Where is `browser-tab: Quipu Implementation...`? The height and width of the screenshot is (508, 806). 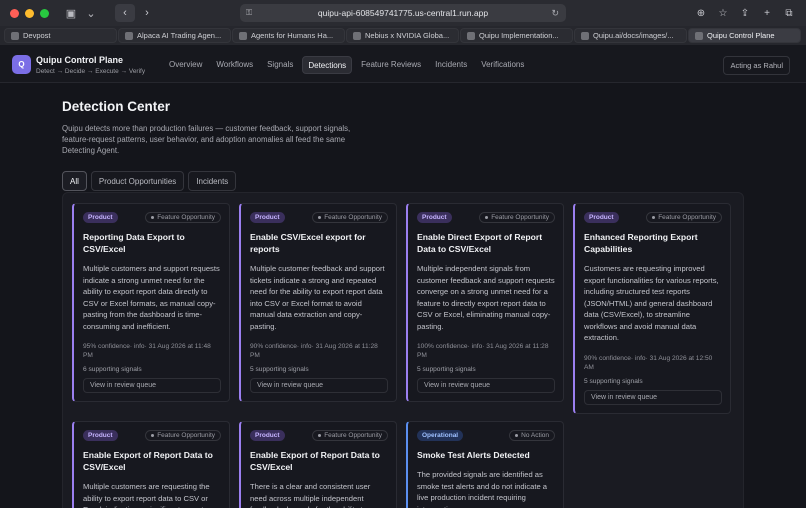
browser-tab: Quipu Implementation... is located at coordinates (516, 35).